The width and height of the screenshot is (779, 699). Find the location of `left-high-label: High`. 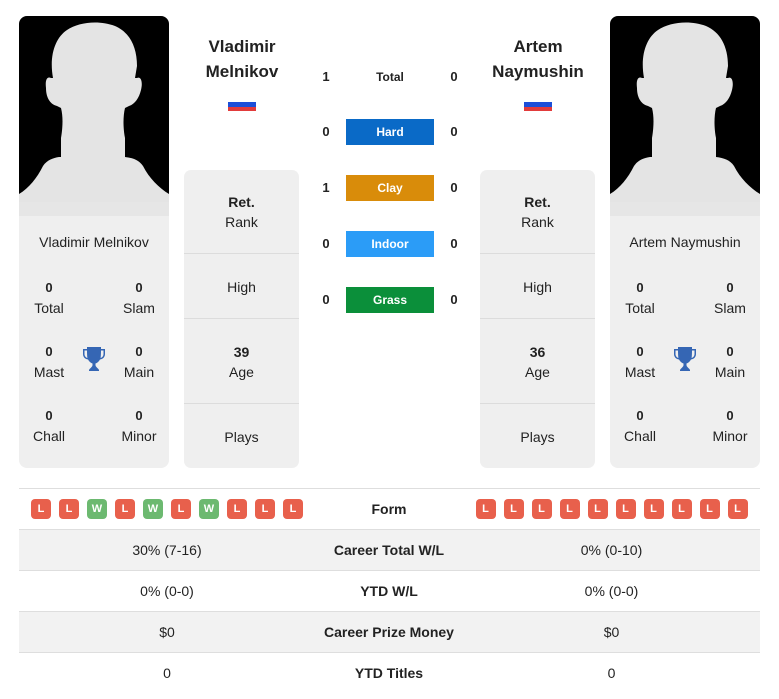

left-high-label: High is located at coordinates (241, 287).